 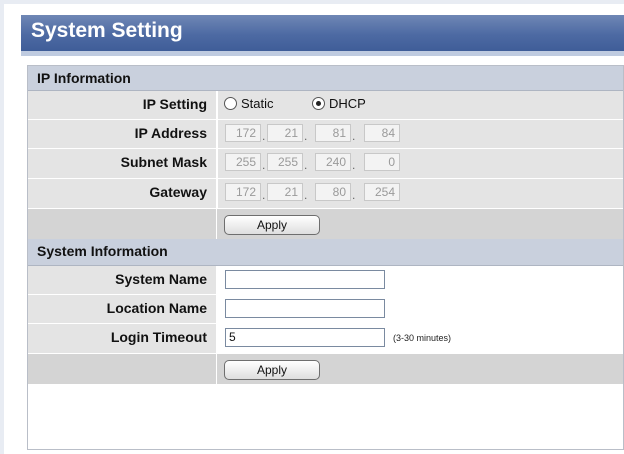 What do you see at coordinates (107, 30) in the screenshot?
I see `page-title: System Setting` at bounding box center [107, 30].